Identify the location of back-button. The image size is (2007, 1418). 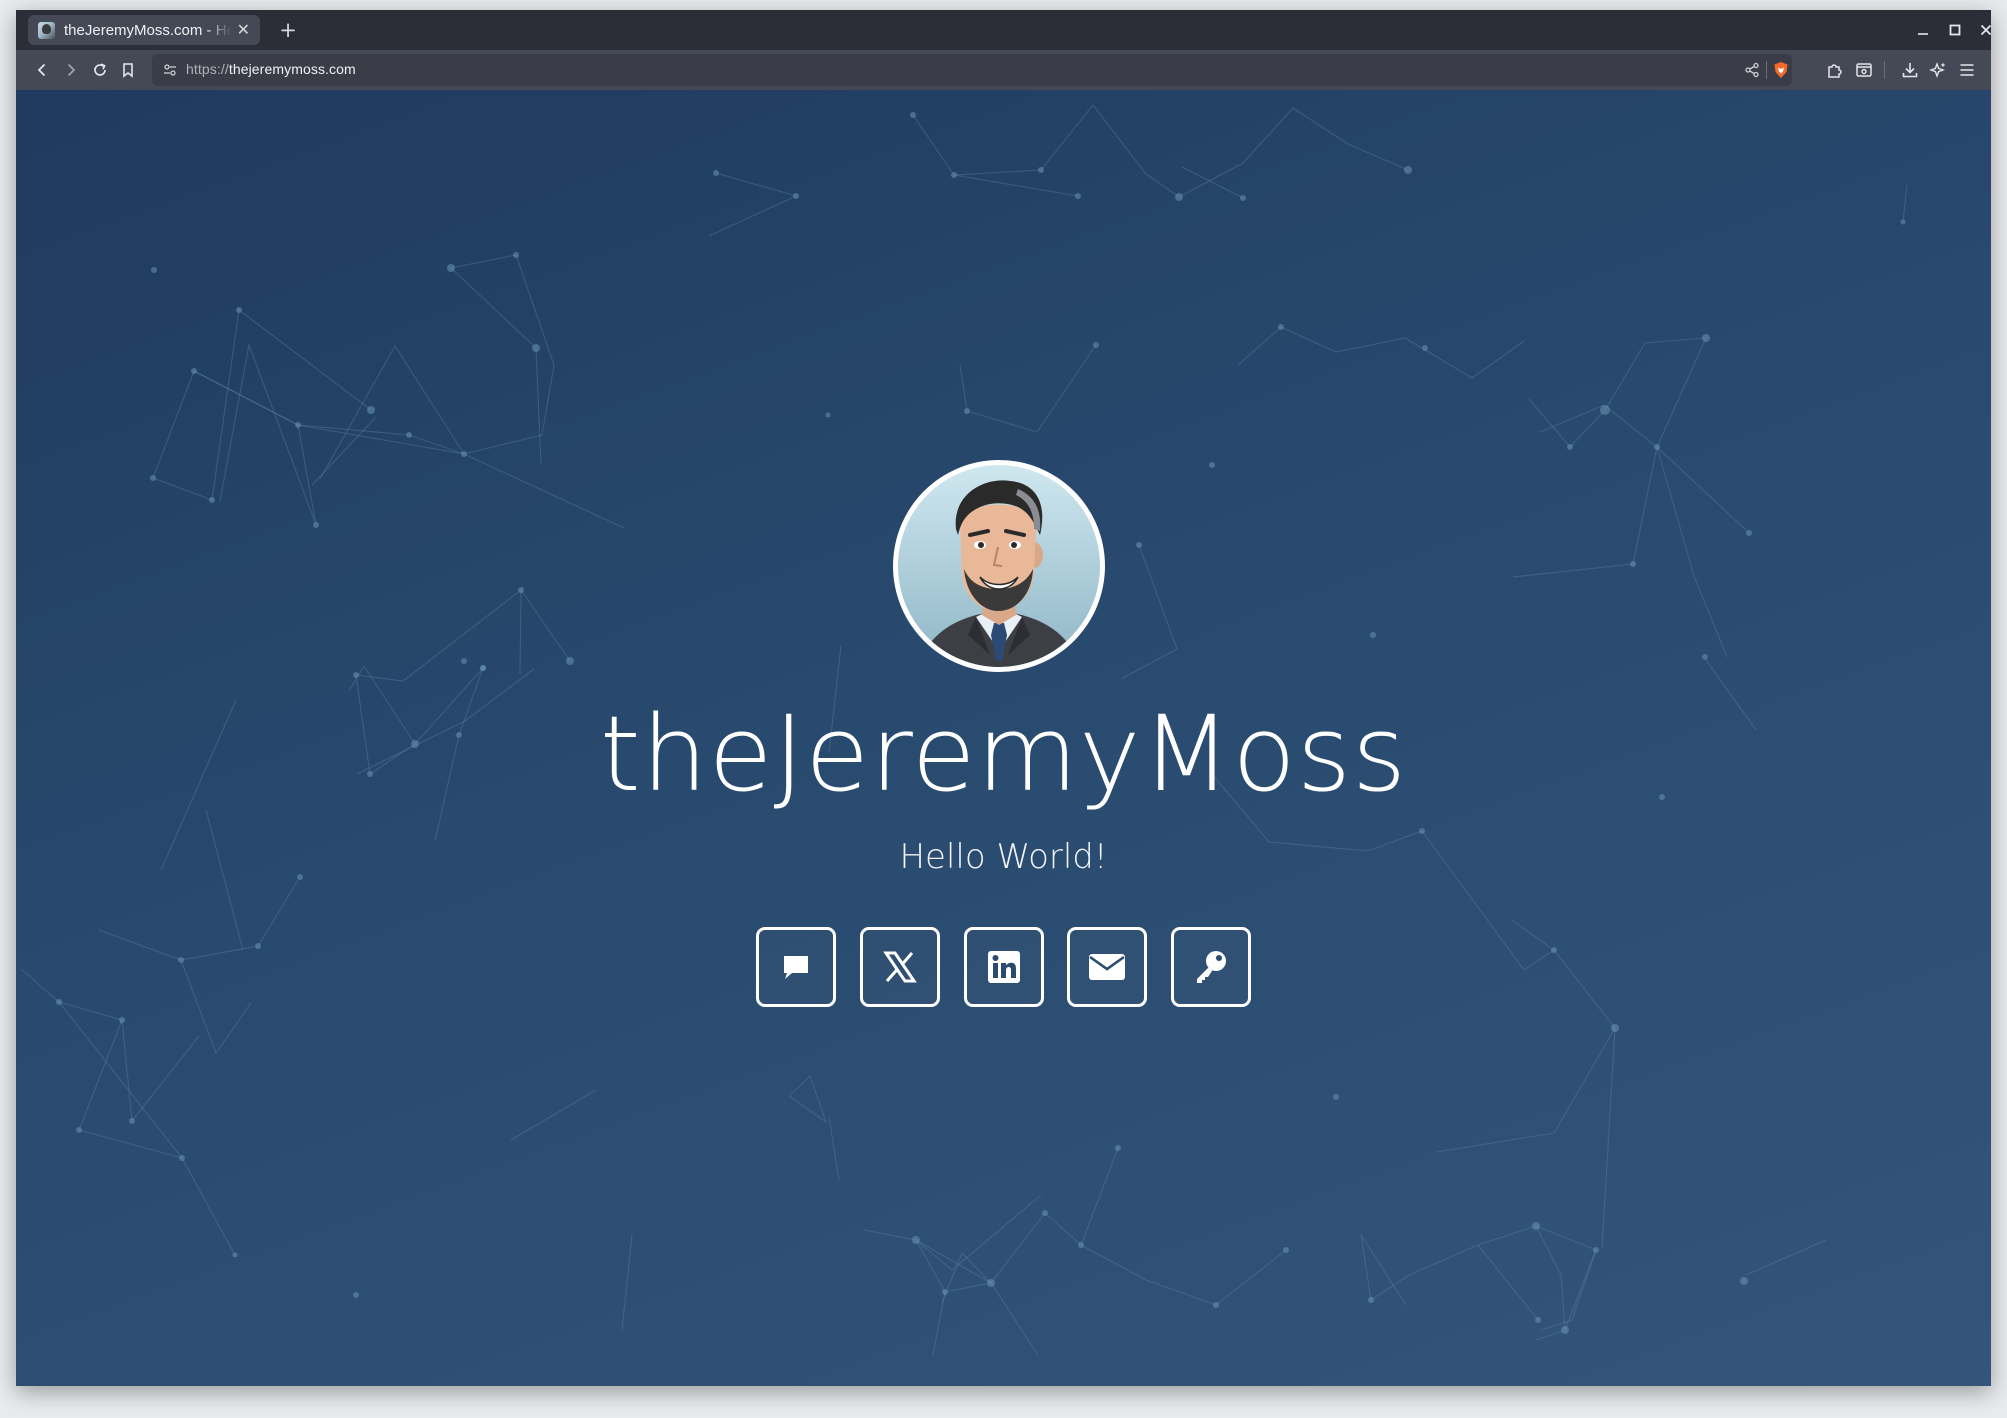
(42, 70).